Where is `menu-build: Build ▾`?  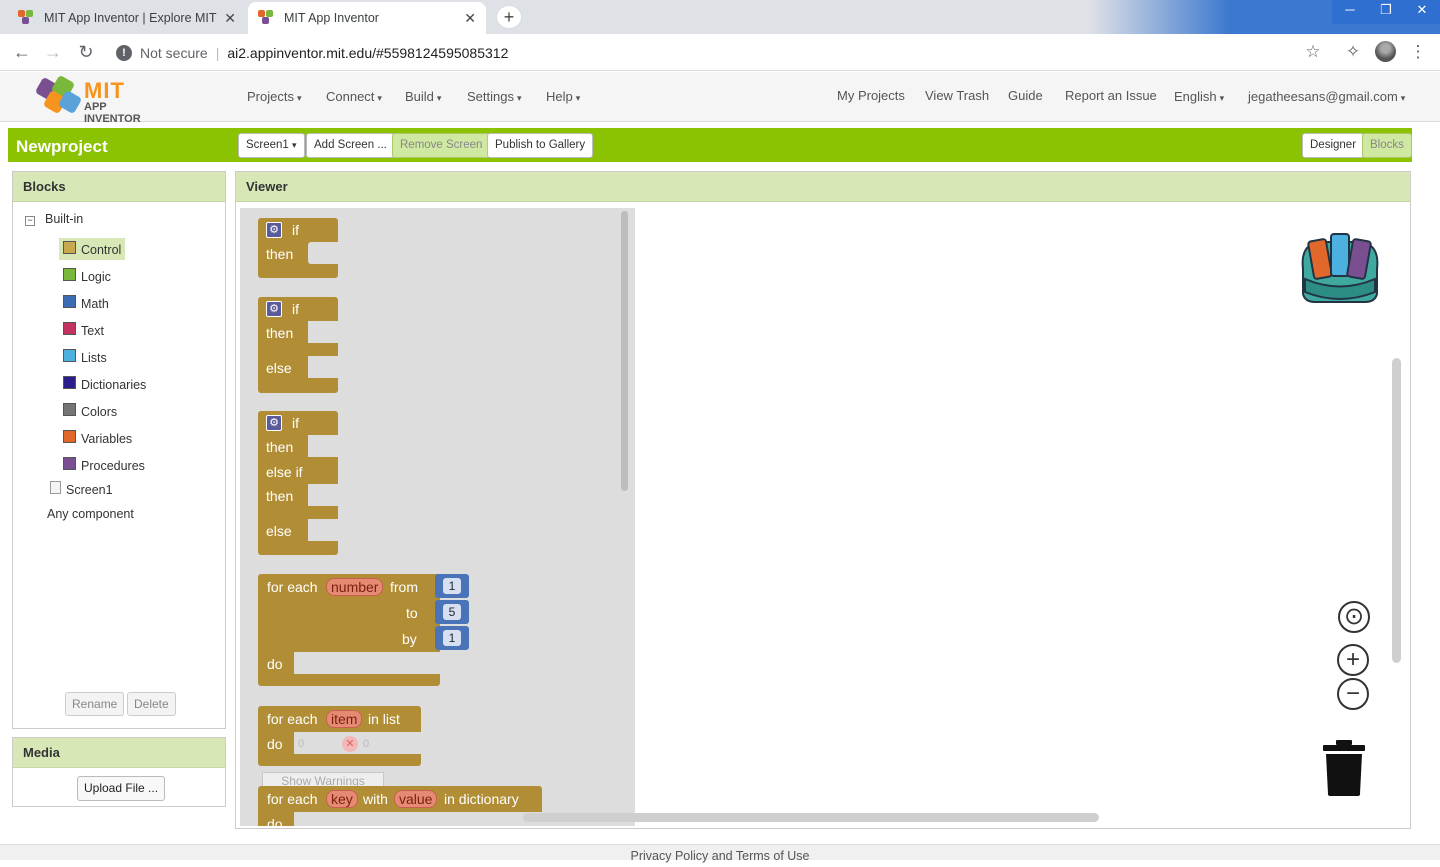 menu-build: Build ▾ is located at coordinates (423, 96).